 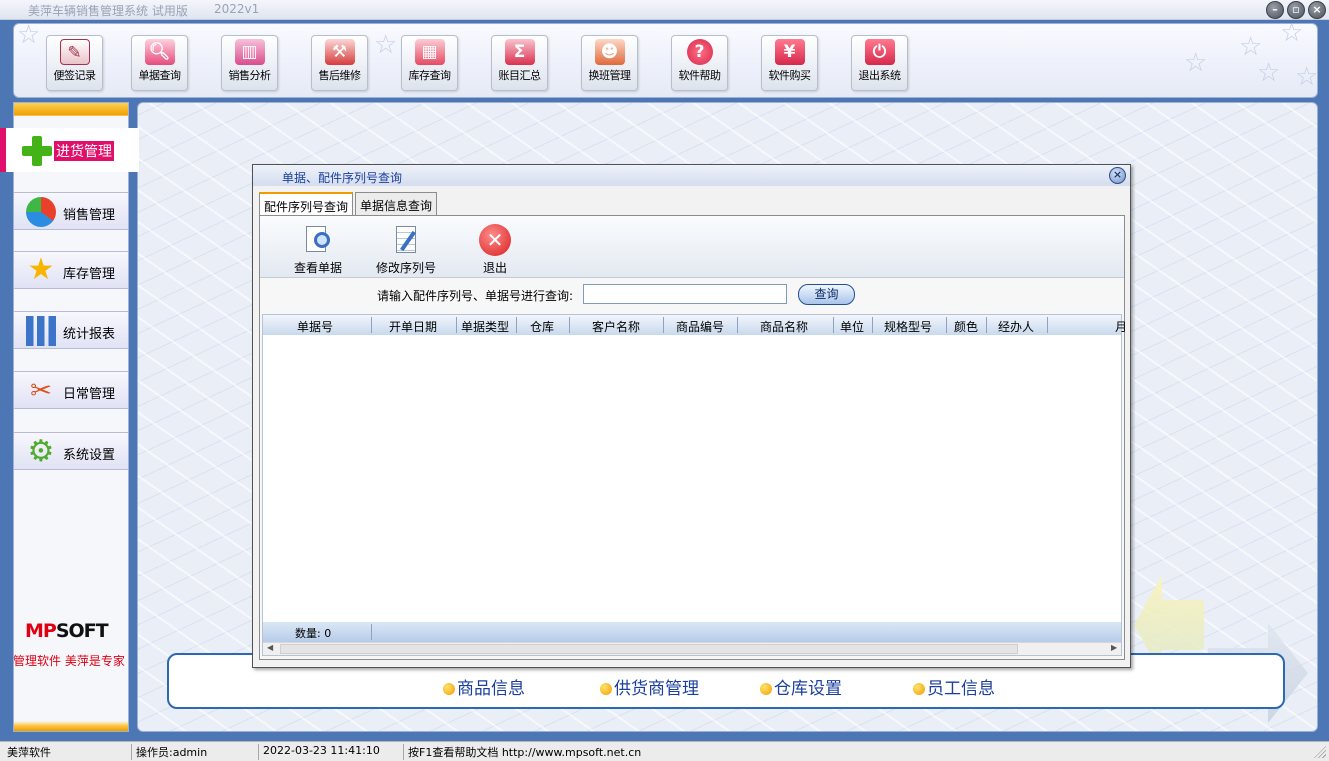 What do you see at coordinates (616, 326) in the screenshot?
I see `column-header: 客户名称` at bounding box center [616, 326].